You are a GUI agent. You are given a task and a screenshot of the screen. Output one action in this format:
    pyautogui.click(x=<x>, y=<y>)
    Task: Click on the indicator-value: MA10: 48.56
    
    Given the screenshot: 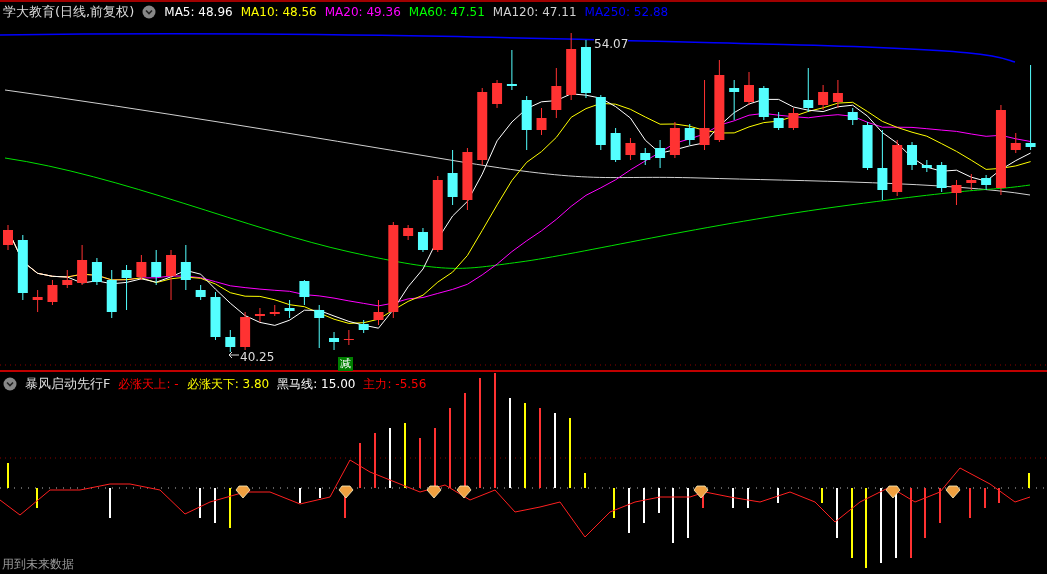 What is the action you would take?
    pyautogui.click(x=278, y=12)
    